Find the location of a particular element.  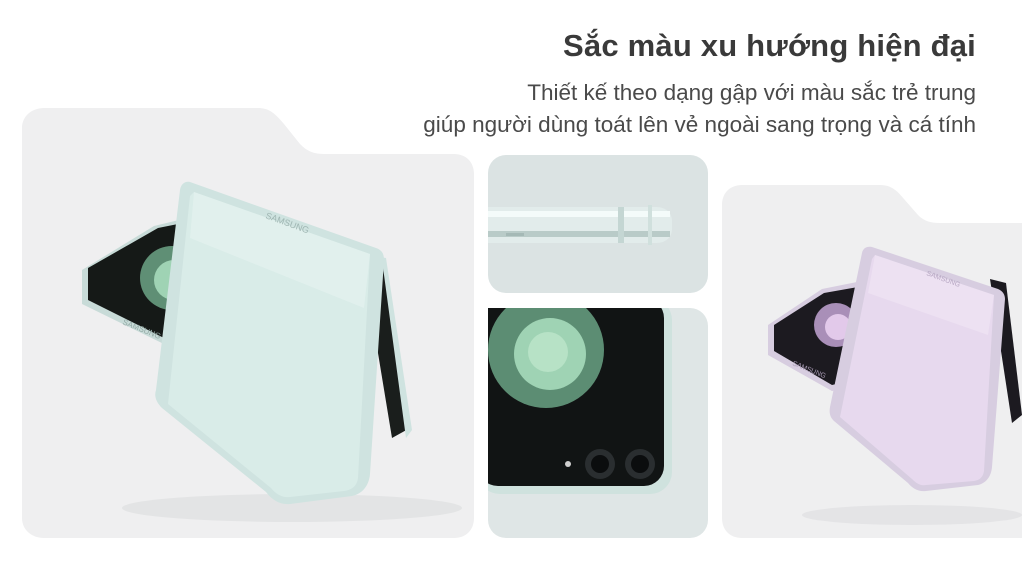

mint-hinge-closeup-image is located at coordinates (598, 224).